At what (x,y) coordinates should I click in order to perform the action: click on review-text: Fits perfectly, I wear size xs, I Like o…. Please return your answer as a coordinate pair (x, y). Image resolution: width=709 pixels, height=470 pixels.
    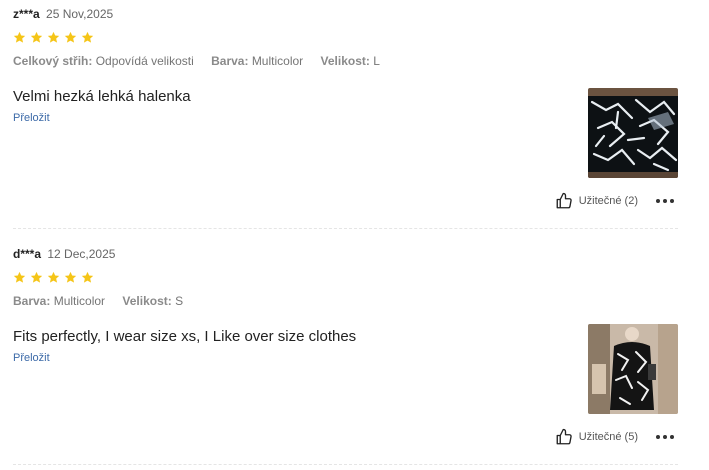
    Looking at the image, I should click on (185, 336).